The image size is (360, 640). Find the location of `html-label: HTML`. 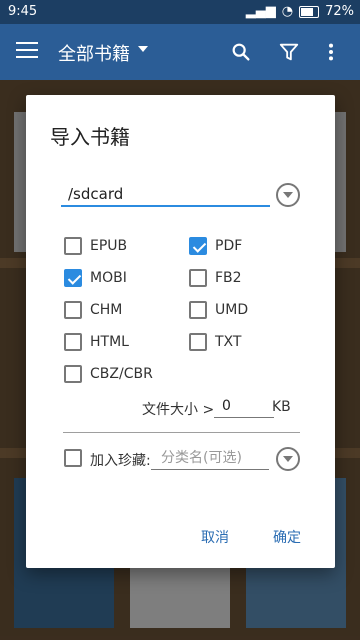

html-label: HTML is located at coordinates (109, 342).